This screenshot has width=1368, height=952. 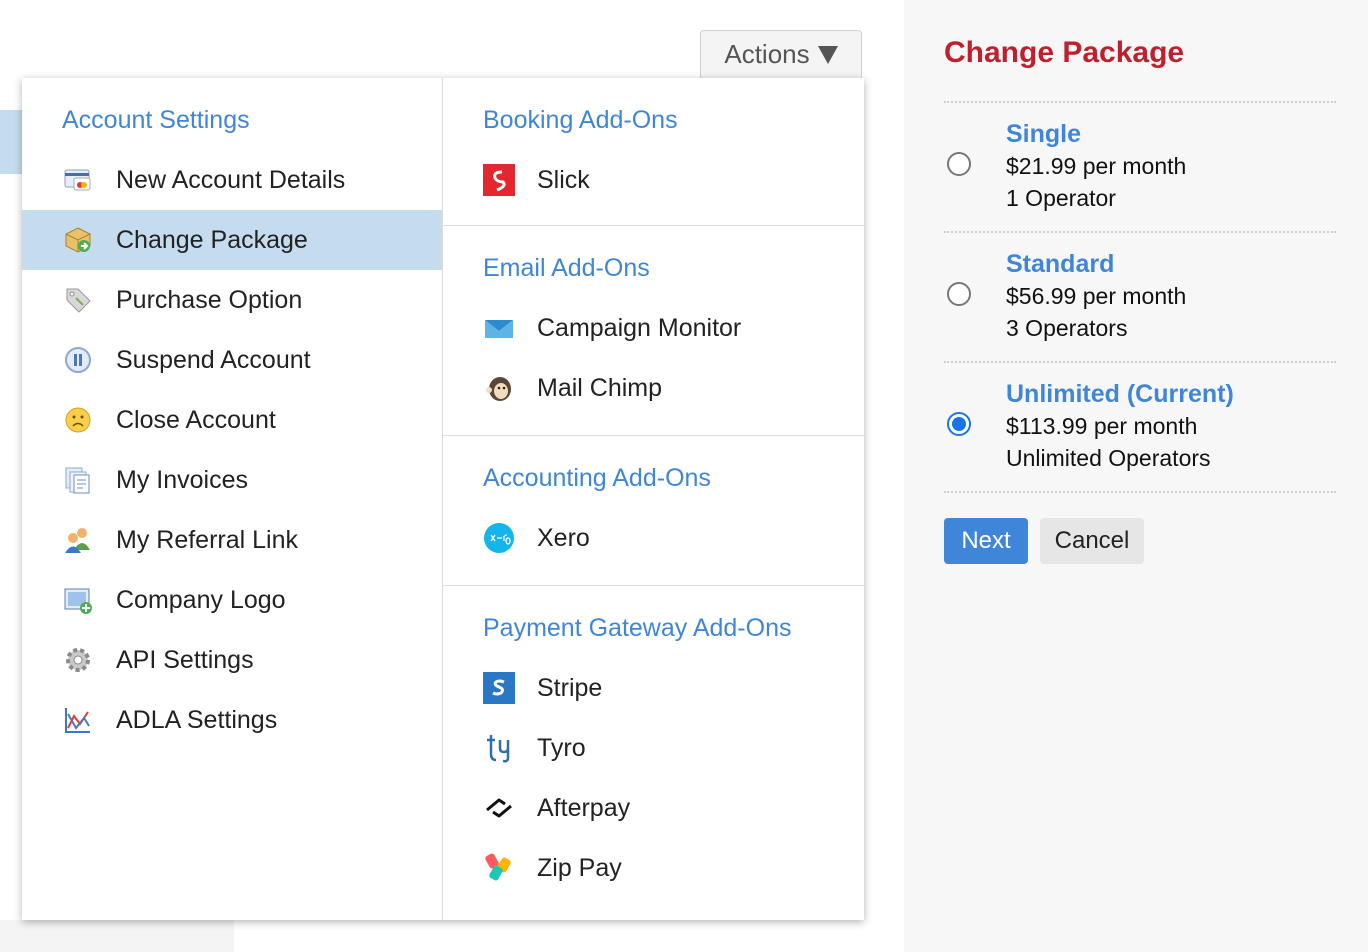 I want to click on menu-item-my-referral-link: My Referral Link, so click(x=232, y=540).